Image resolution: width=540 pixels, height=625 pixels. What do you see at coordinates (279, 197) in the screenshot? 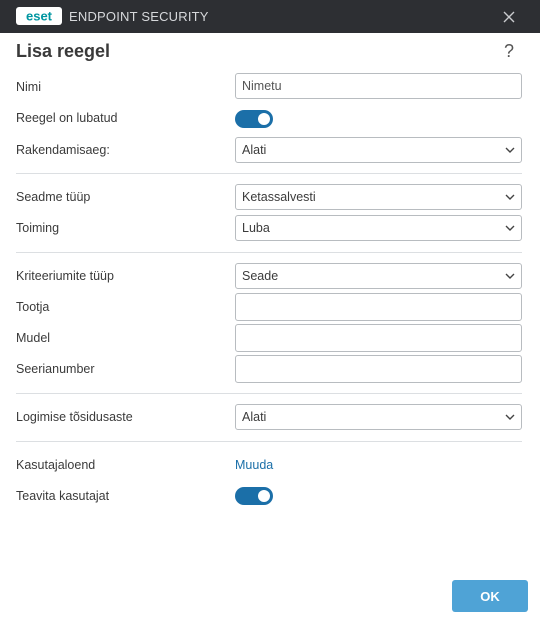
I see `device-type-value: Ketassalvesti` at bounding box center [279, 197].